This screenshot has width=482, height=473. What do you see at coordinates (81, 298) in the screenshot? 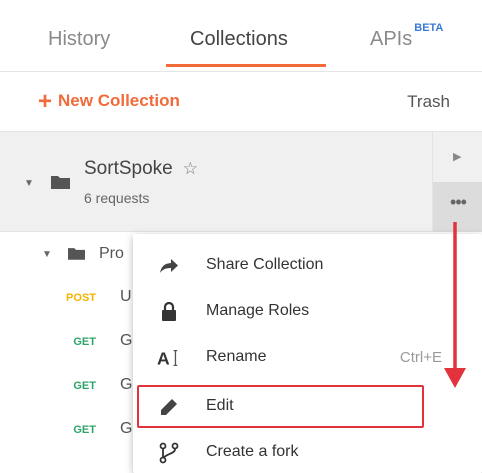
I see `request-method: POST` at bounding box center [81, 298].